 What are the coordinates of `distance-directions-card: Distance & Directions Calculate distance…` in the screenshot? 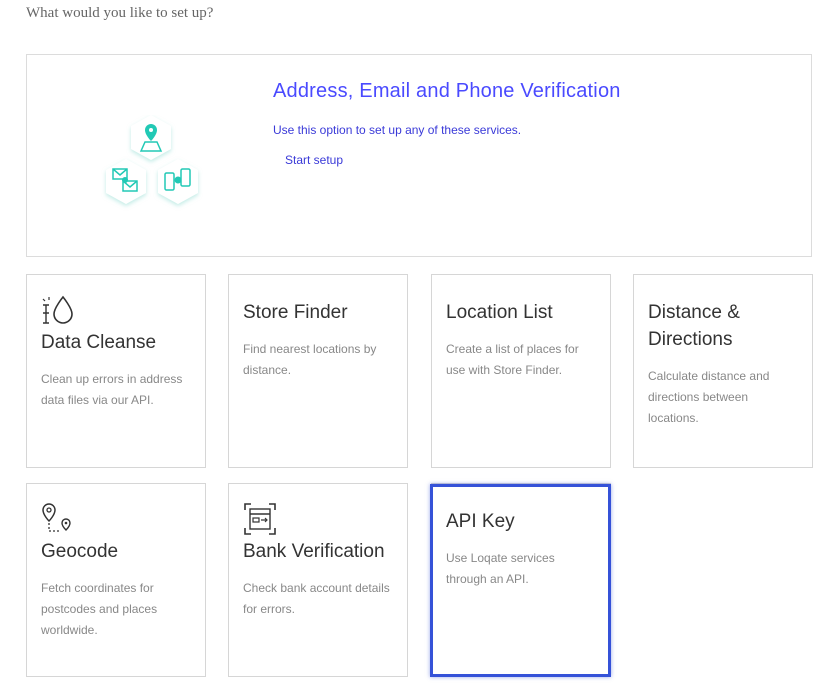 It's located at (723, 371).